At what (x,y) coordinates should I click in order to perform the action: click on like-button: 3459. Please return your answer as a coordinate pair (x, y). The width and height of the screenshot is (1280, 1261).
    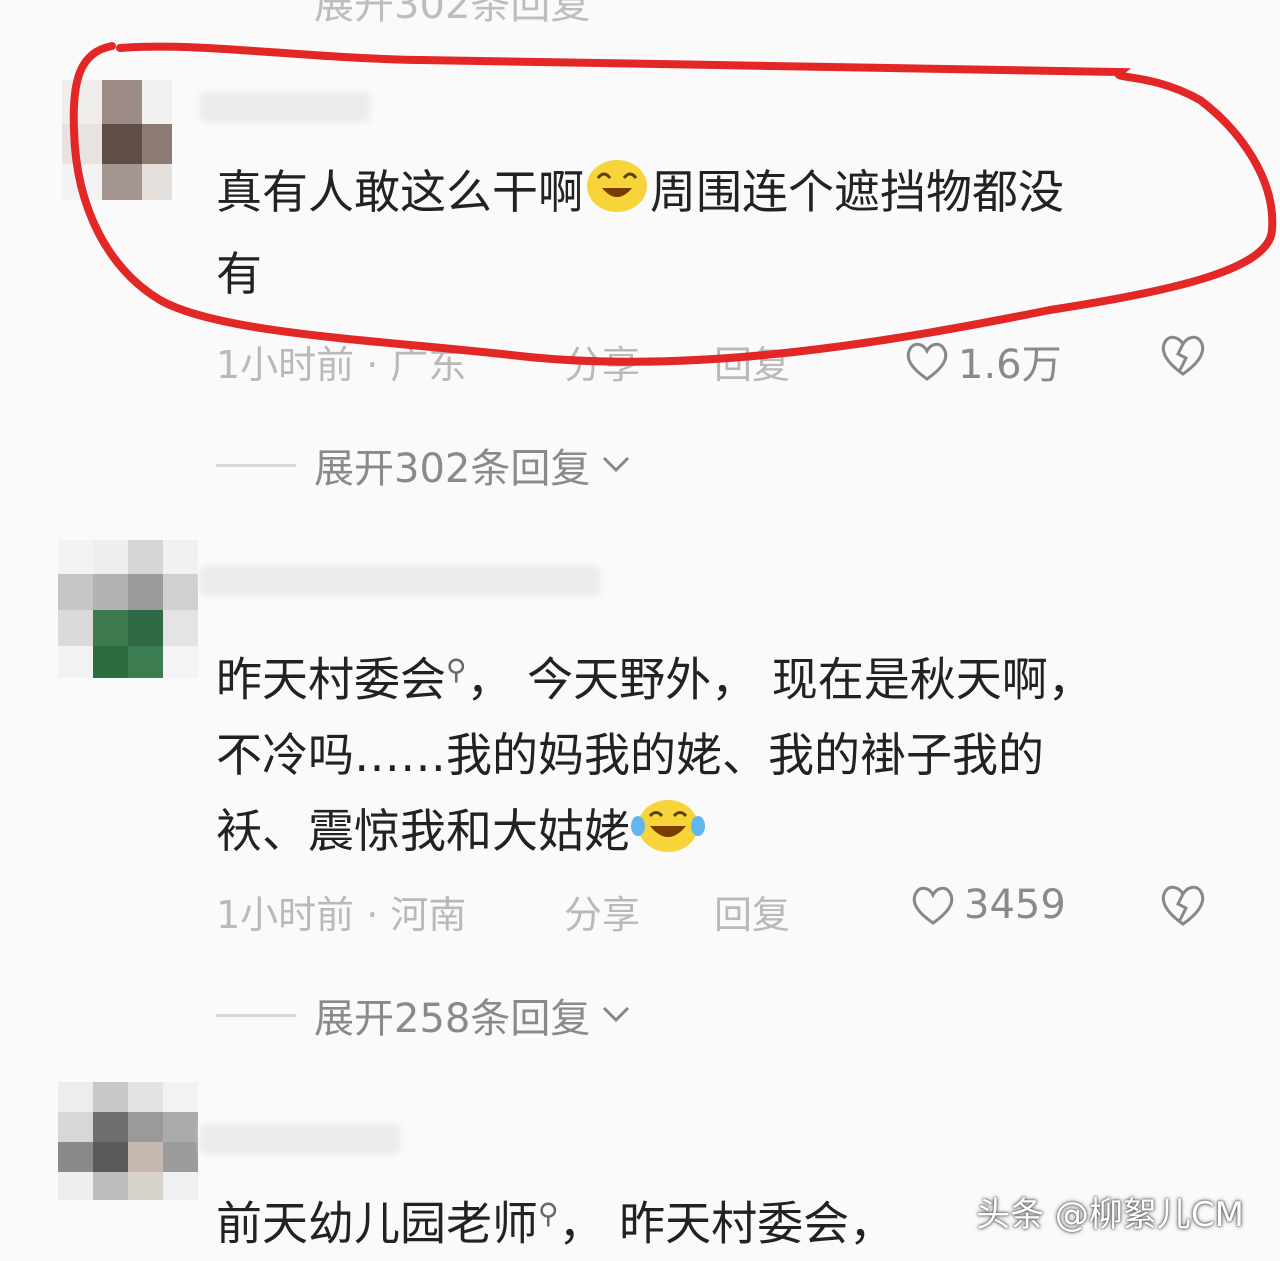
    Looking at the image, I should click on (988, 905).